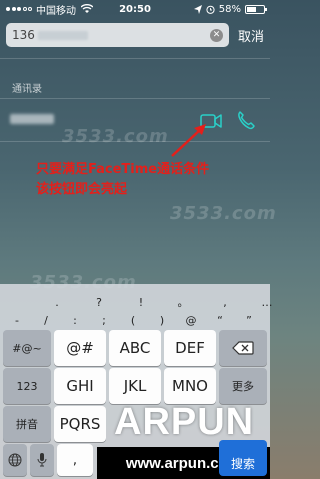 This screenshot has height=479, width=320. I want to click on annotation-text: 只要满足FaceTime通话条件 该按钮即会亮起, so click(122, 180).